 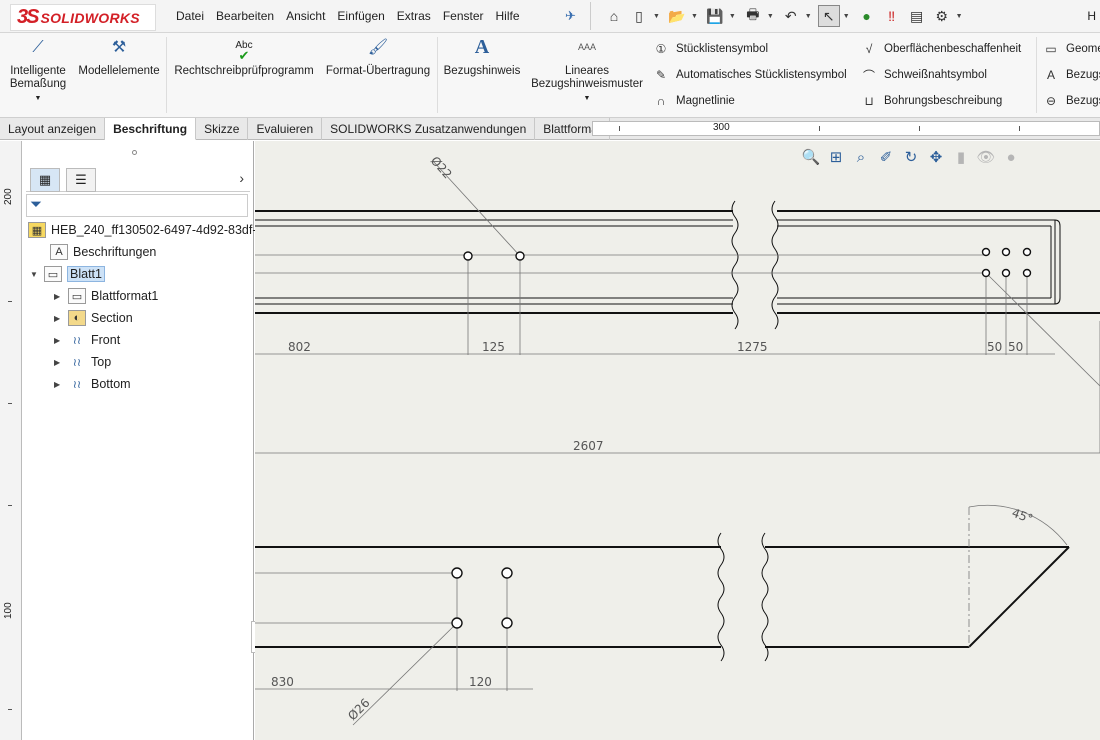 What do you see at coordinates (93, 318) in the screenshot?
I see `tree-item-section: ▶ ◐ Section` at bounding box center [93, 318].